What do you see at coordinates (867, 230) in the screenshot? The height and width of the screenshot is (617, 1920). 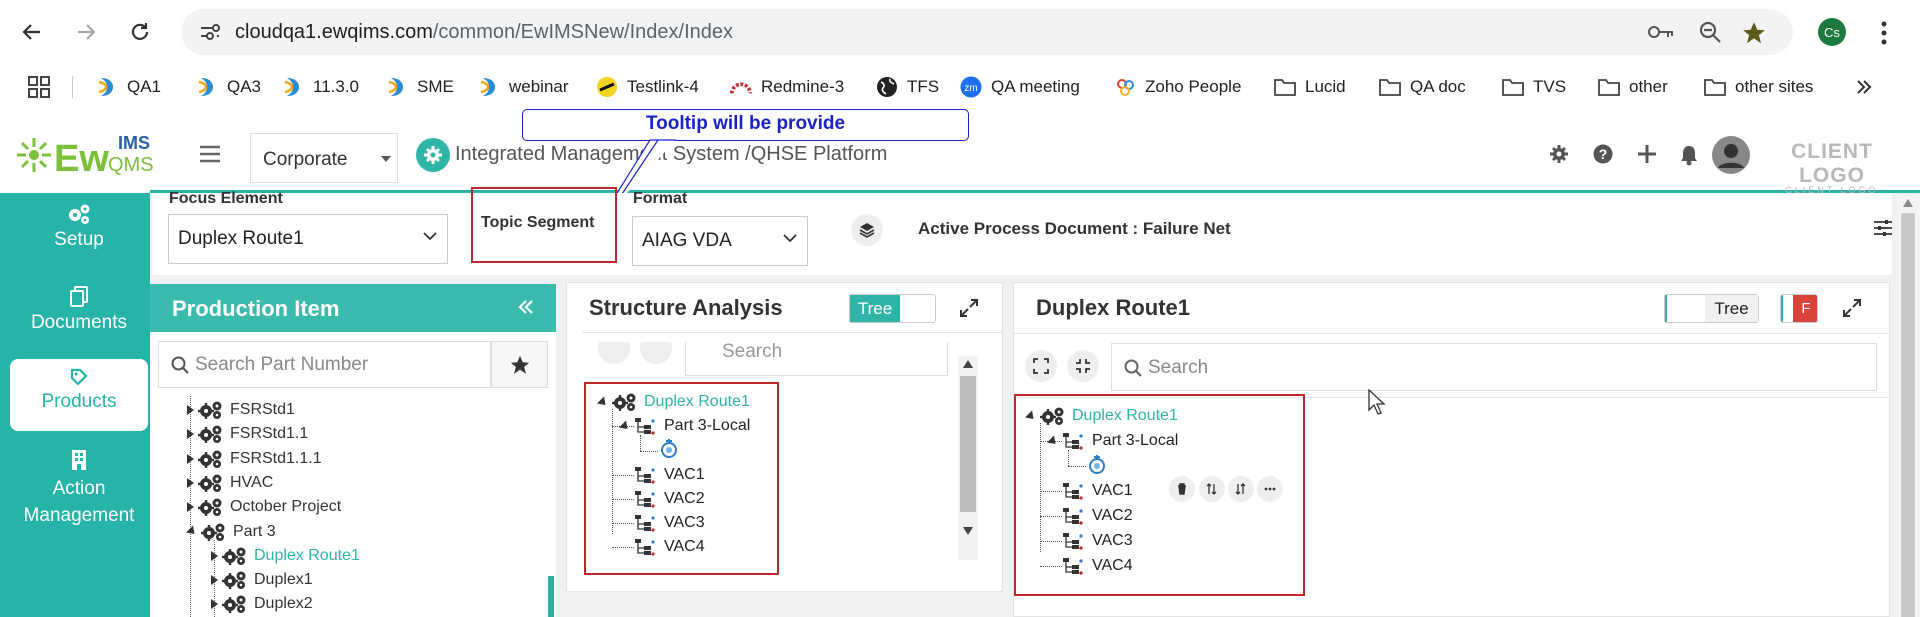 I see `layers-button` at bounding box center [867, 230].